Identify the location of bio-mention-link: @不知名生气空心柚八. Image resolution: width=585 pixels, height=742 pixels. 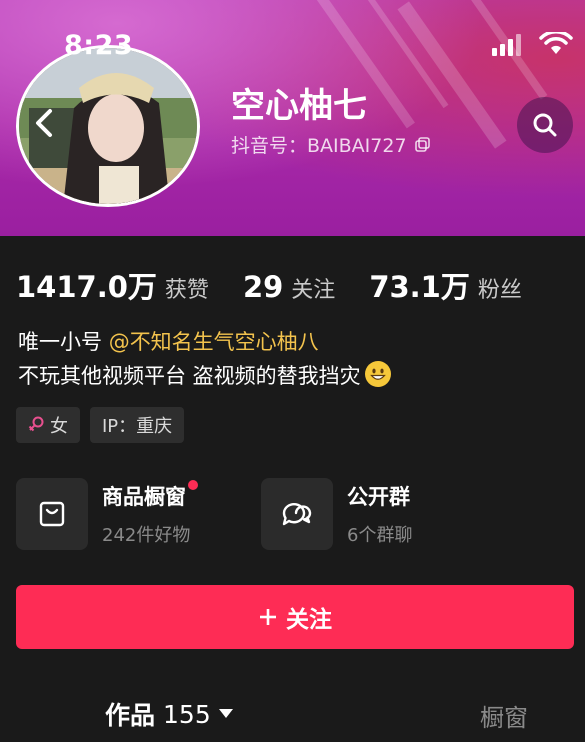
(214, 342).